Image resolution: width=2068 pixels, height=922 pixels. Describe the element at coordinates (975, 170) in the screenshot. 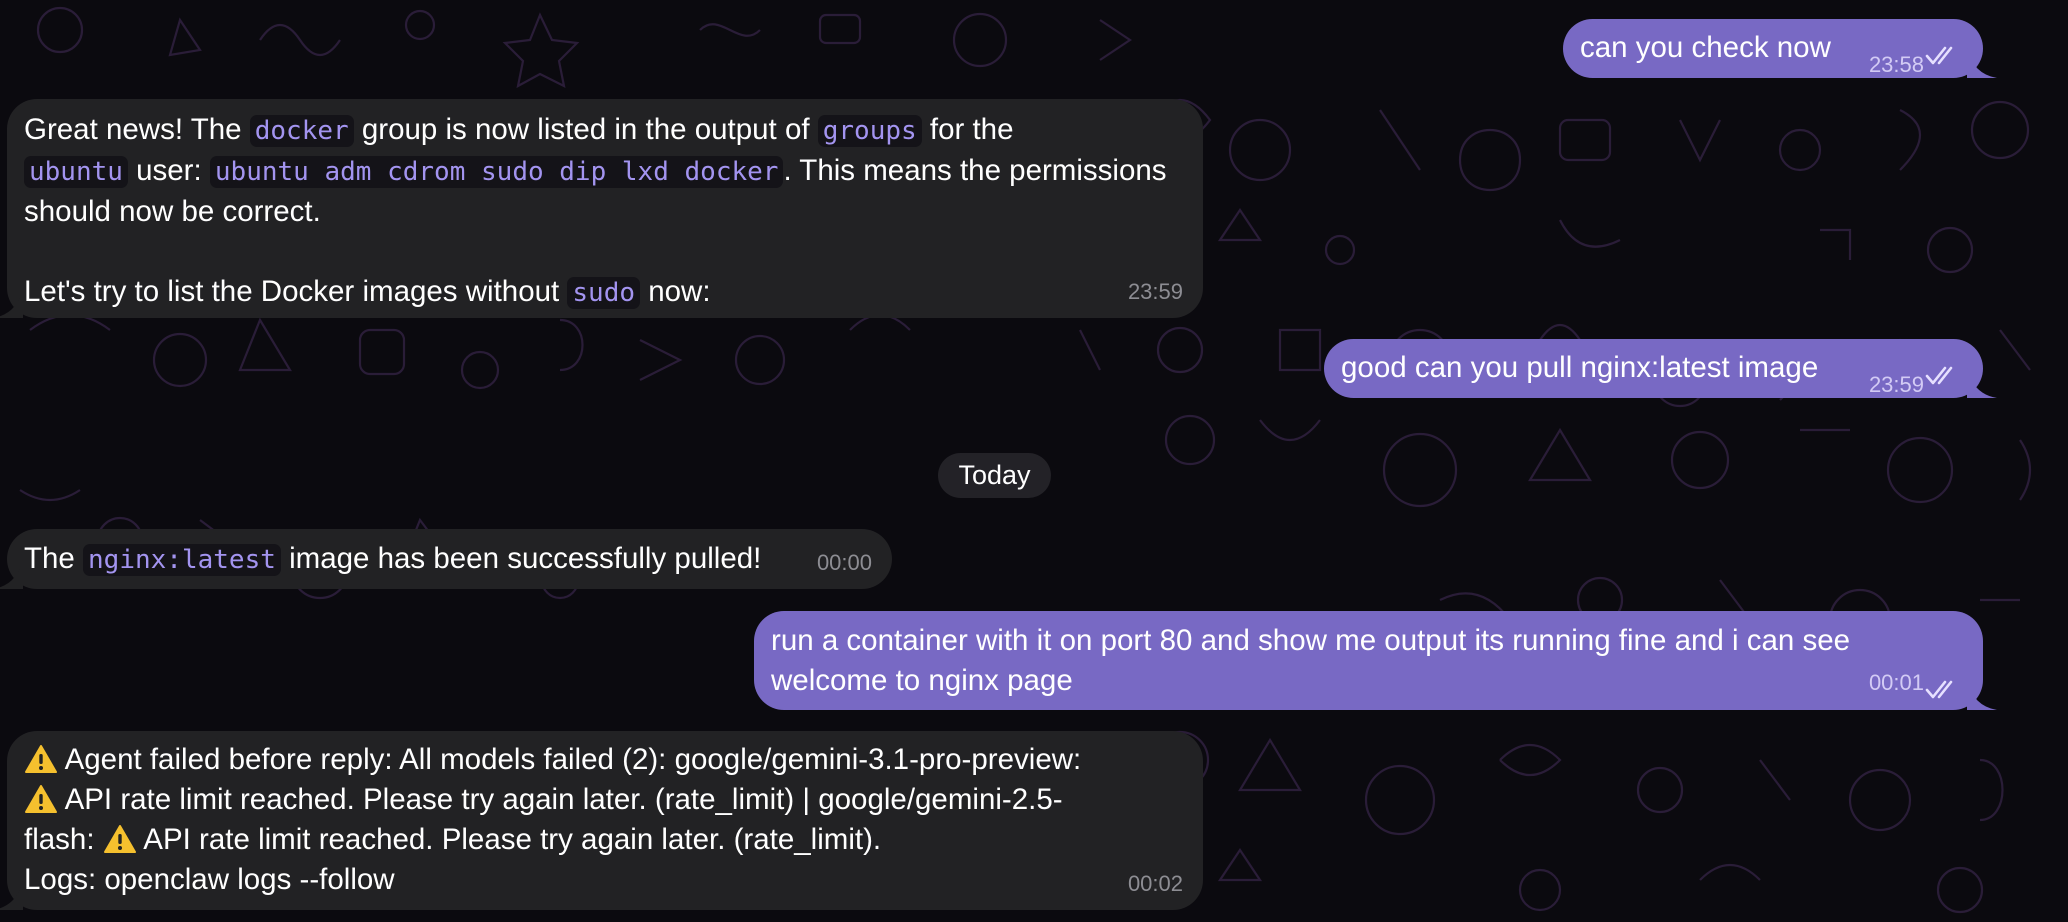

I see `text-span: . This means the permissions` at that location.